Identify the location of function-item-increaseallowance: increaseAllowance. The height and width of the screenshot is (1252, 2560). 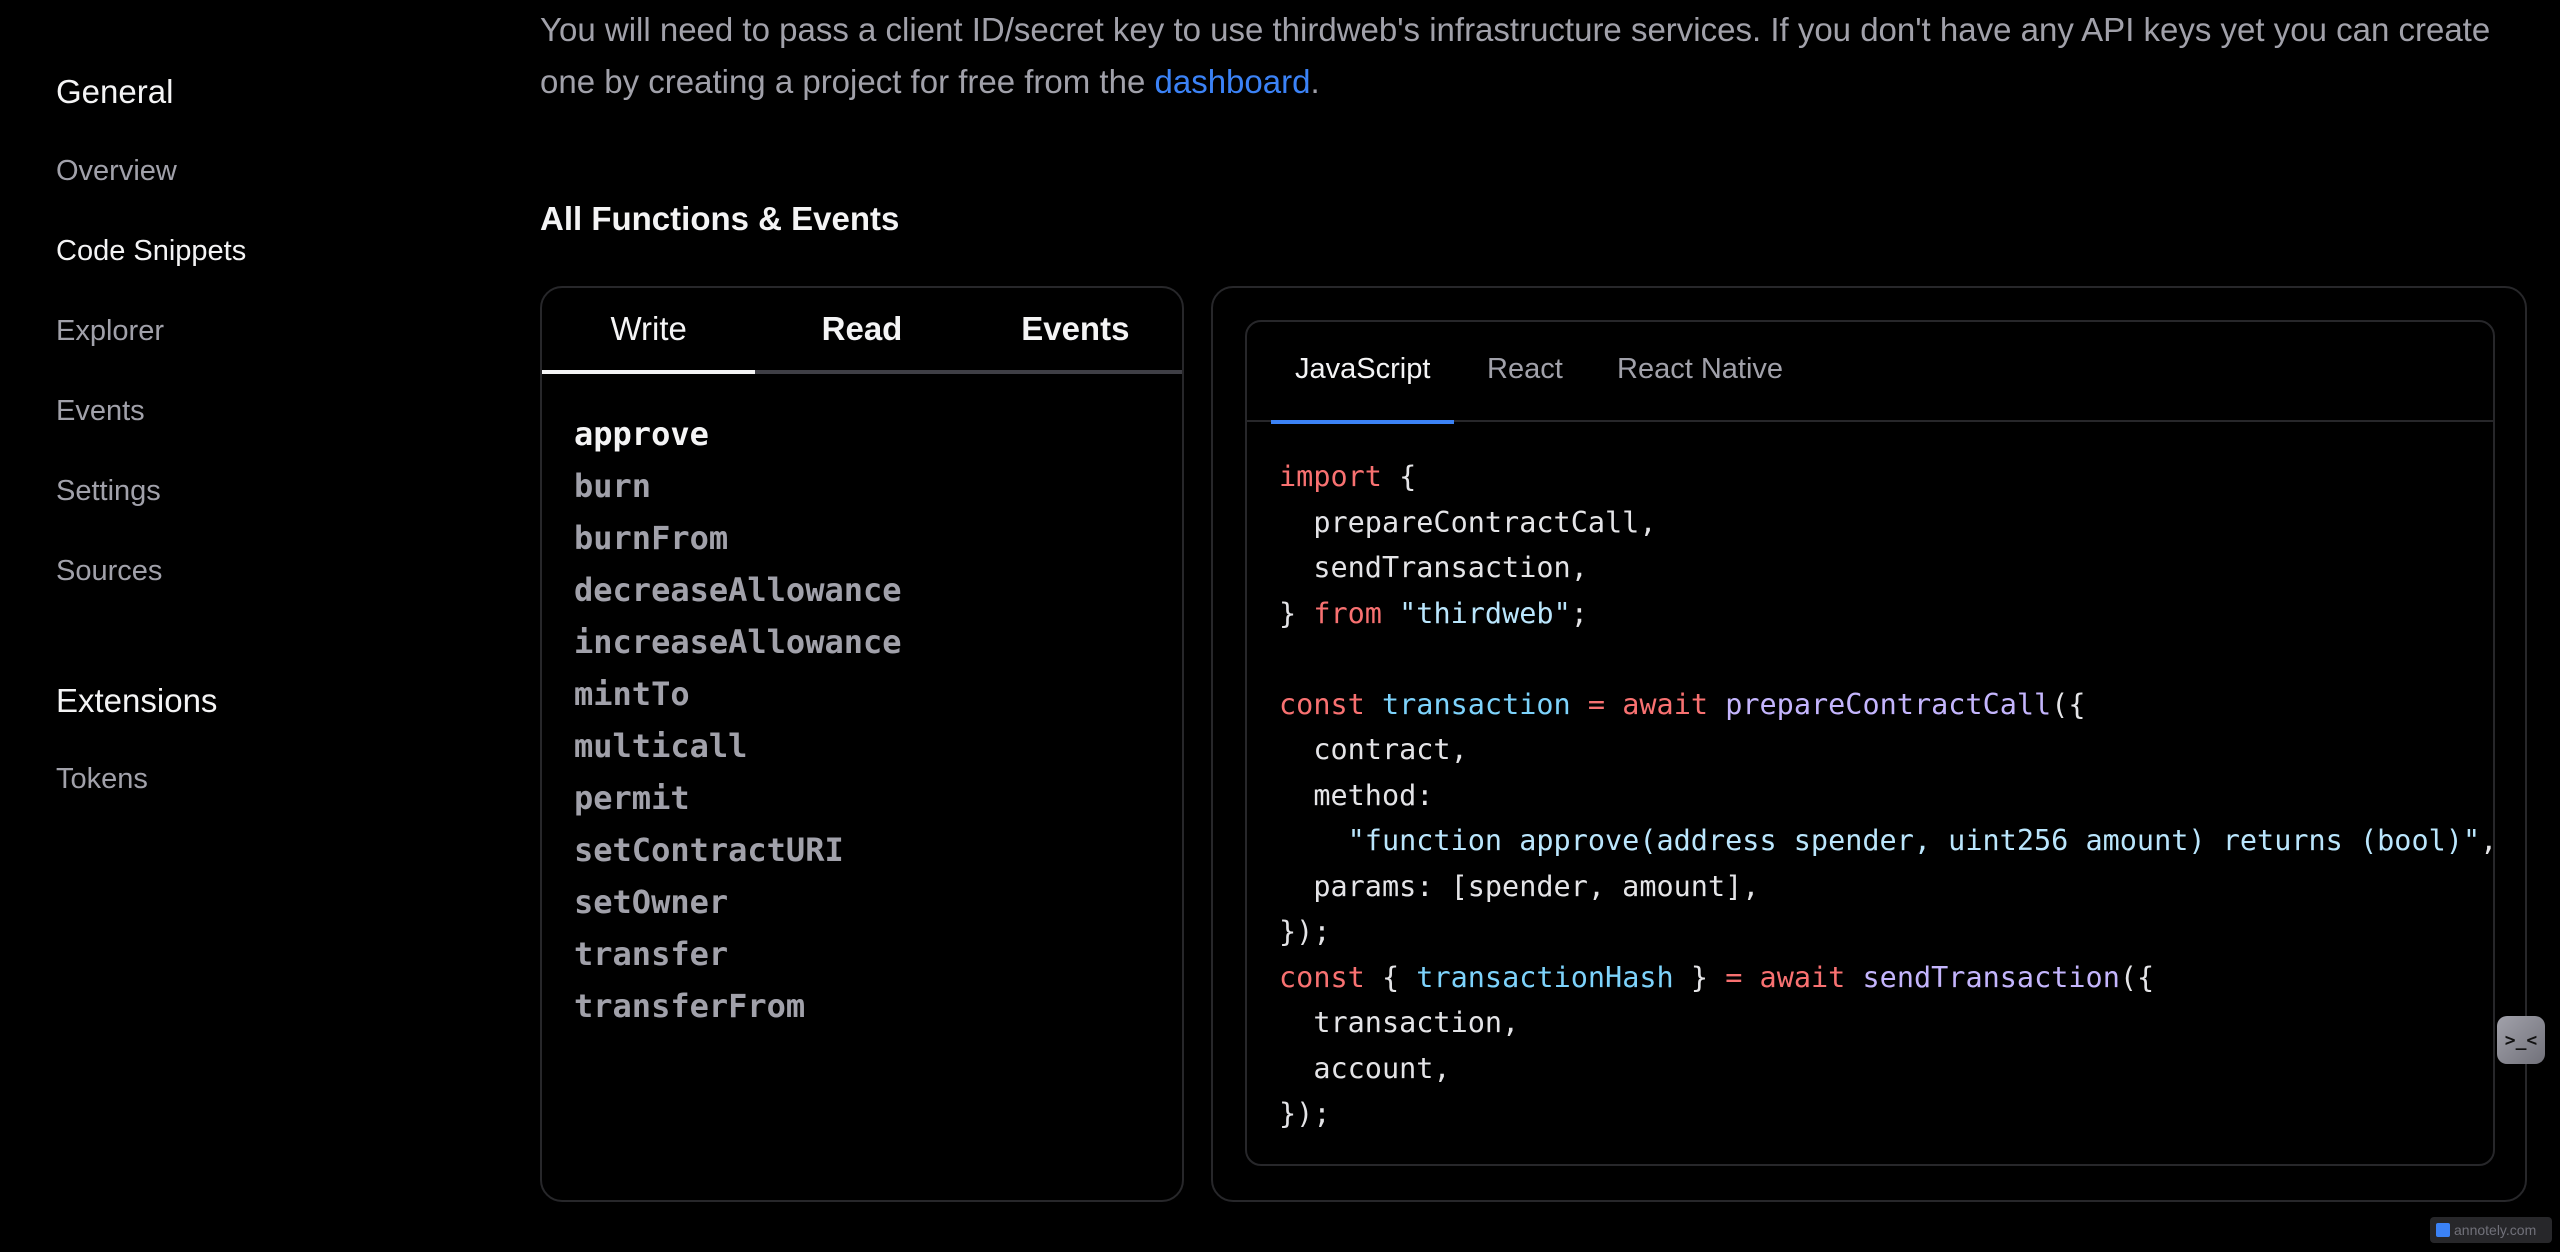
(738, 642).